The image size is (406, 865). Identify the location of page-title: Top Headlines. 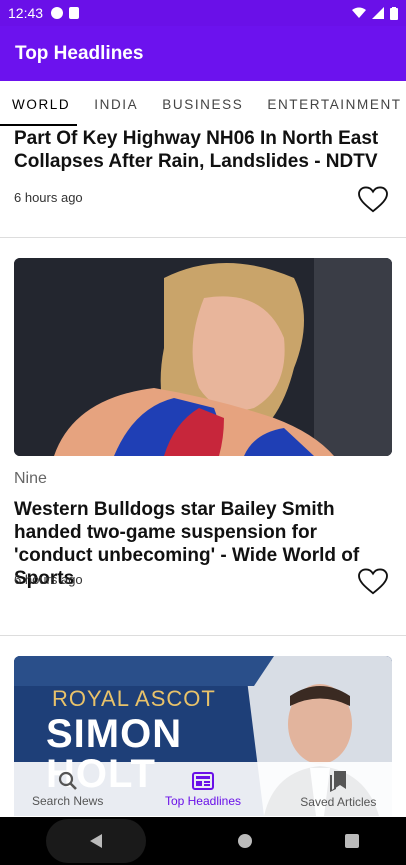
(79, 53).